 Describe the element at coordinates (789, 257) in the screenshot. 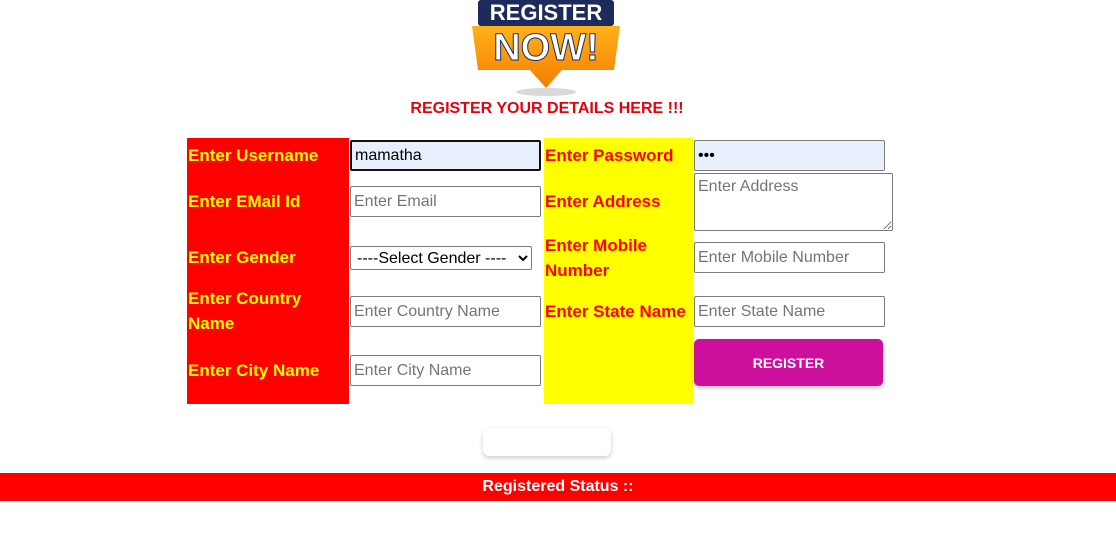

I see `mobile-input` at that location.